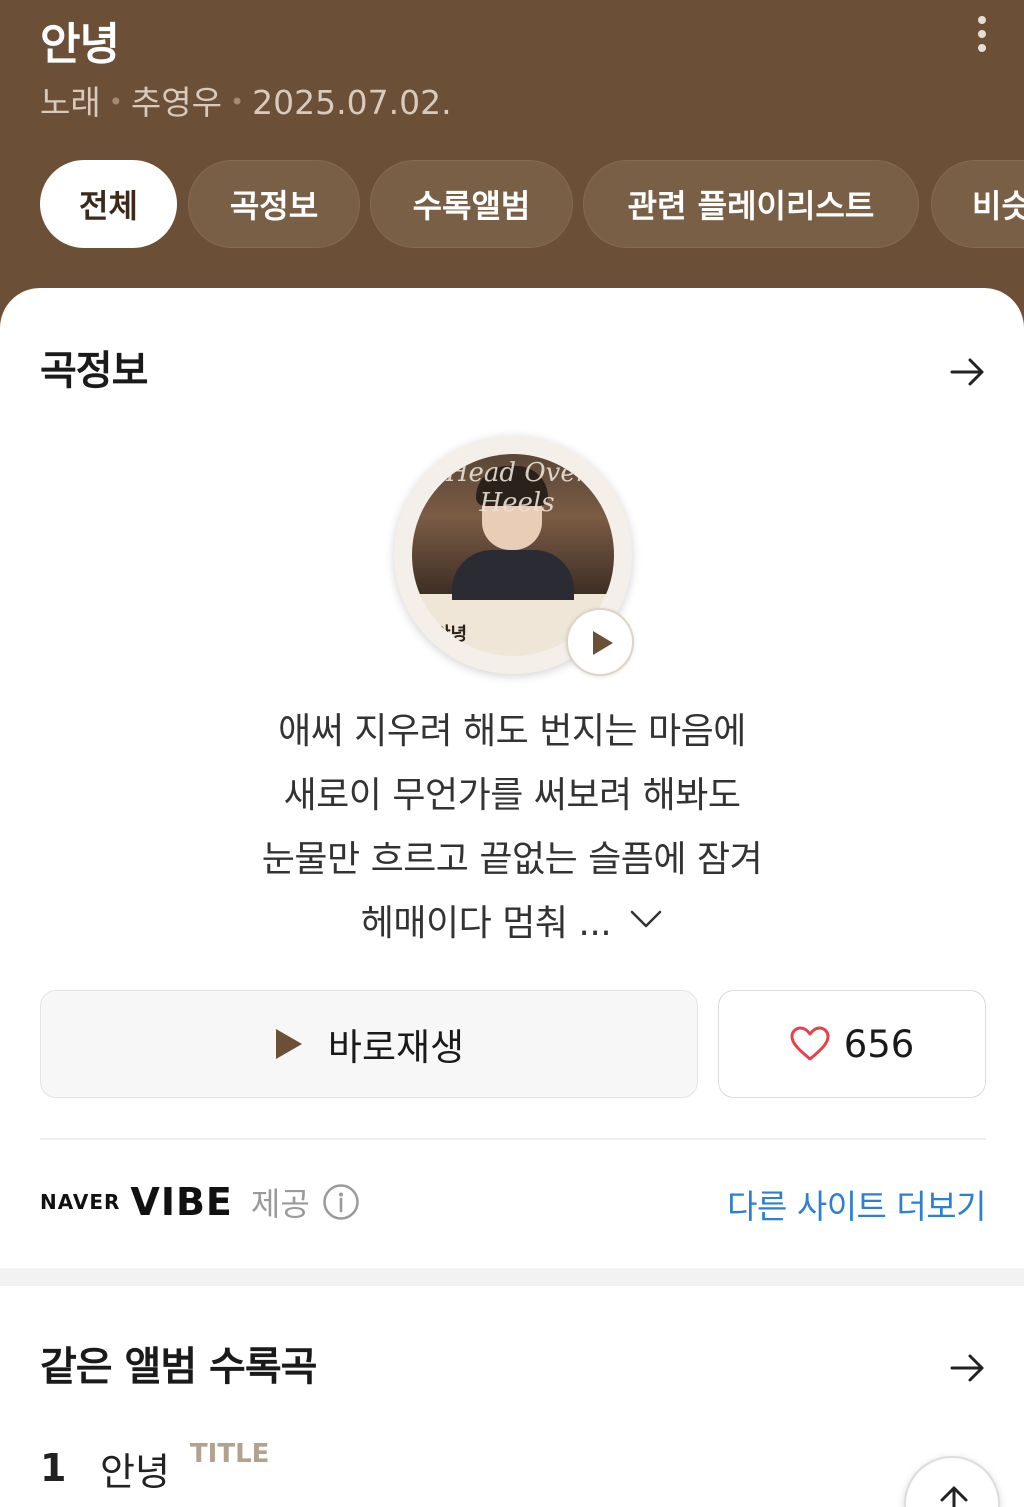 This screenshot has height=1507, width=1024. Describe the element at coordinates (856, 1204) in the screenshot. I see `more-sites-link: 다른 사이트 더보기` at that location.